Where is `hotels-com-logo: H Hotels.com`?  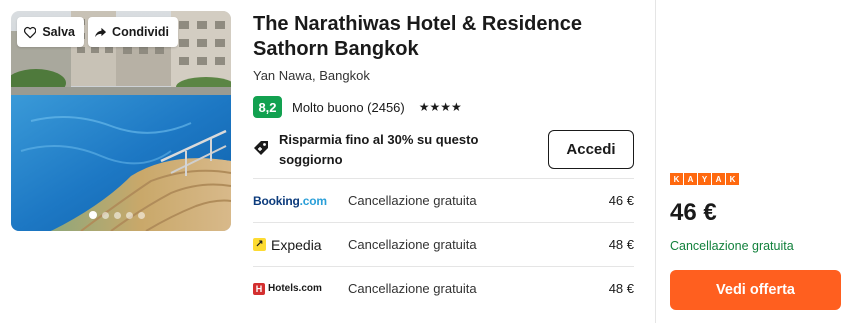
hotels-com-logo: H Hotels.com is located at coordinates (300, 288).